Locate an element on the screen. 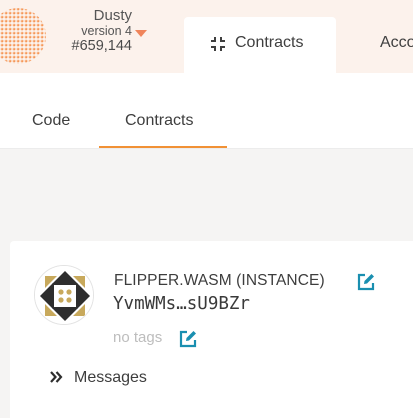 The image size is (413, 418). chain-name: Dusty is located at coordinates (112, 15).